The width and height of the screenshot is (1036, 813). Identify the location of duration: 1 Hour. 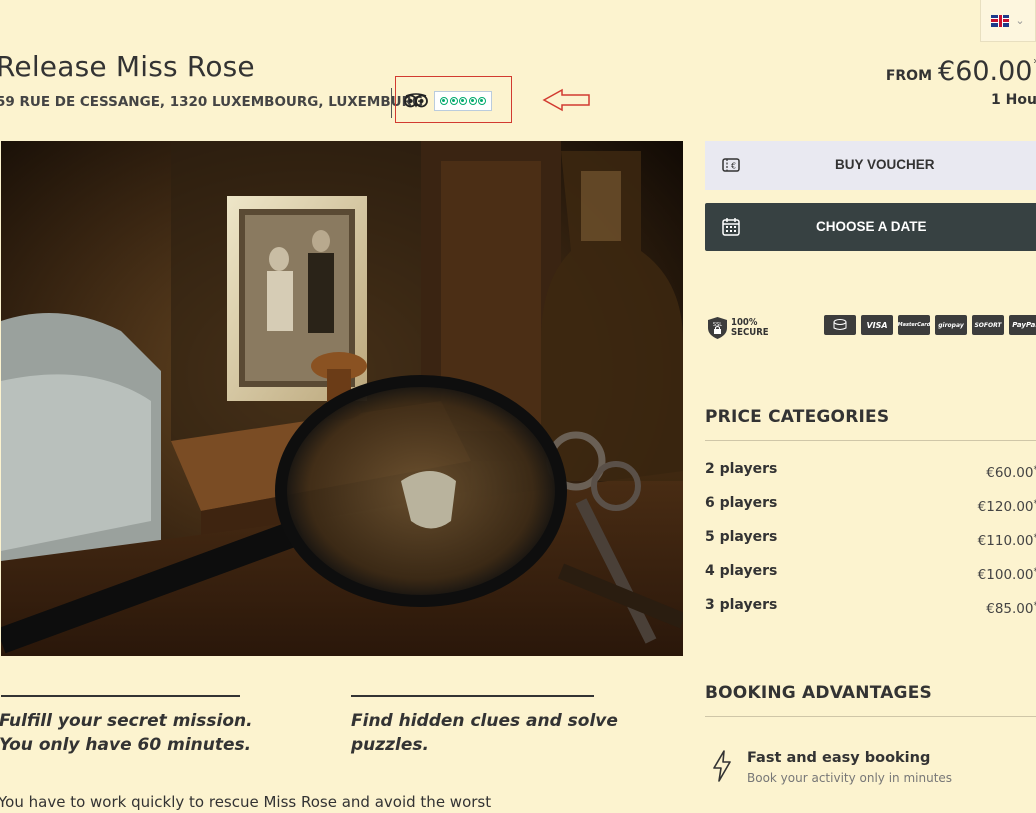
(1013, 100).